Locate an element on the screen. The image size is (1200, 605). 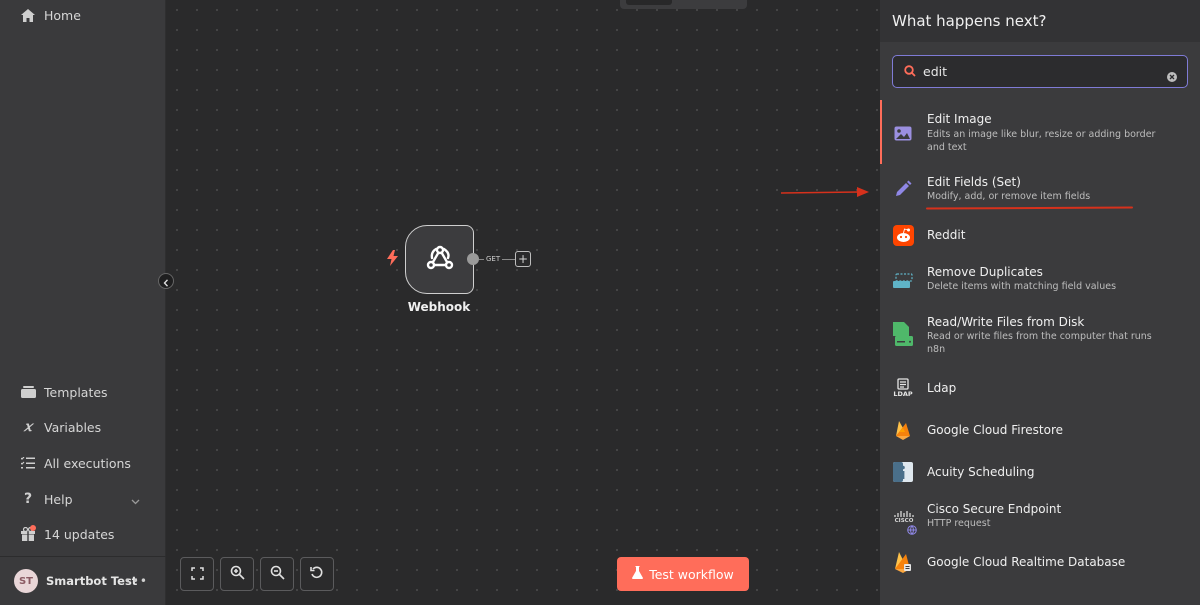
list-check-icon is located at coordinates (28, 463).